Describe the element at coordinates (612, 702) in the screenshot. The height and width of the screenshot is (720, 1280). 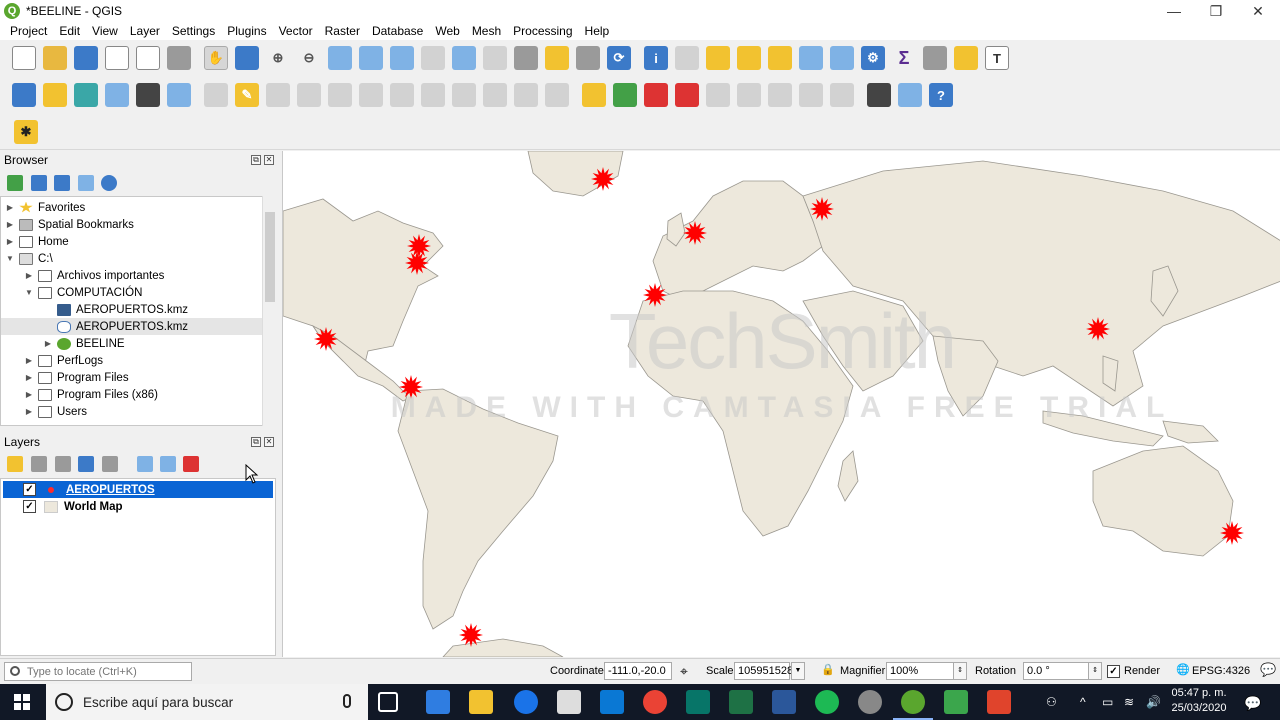
I see `mail-icon` at that location.